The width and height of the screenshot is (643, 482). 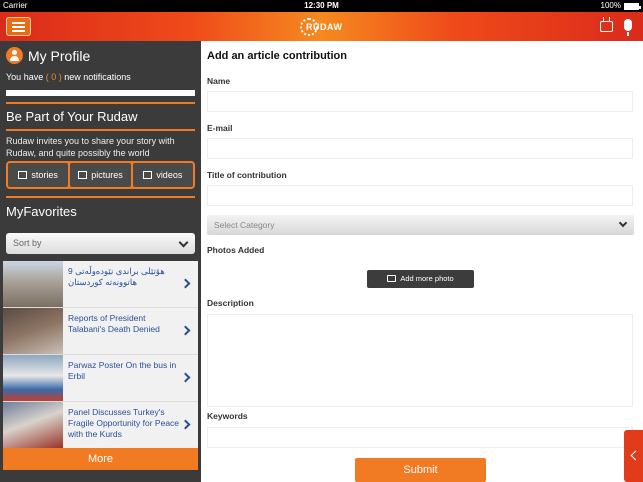 I want to click on hamburger-icon, so click(x=18, y=22).